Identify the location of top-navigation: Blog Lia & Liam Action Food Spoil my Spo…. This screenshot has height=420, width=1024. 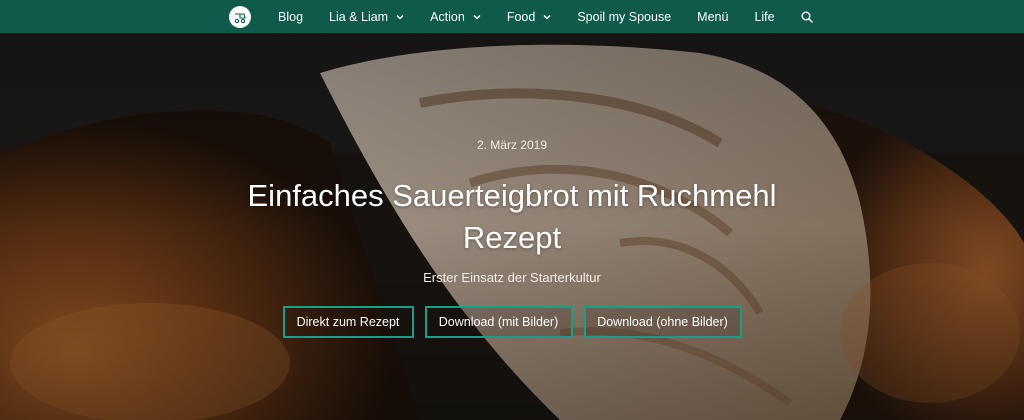
(512, 16).